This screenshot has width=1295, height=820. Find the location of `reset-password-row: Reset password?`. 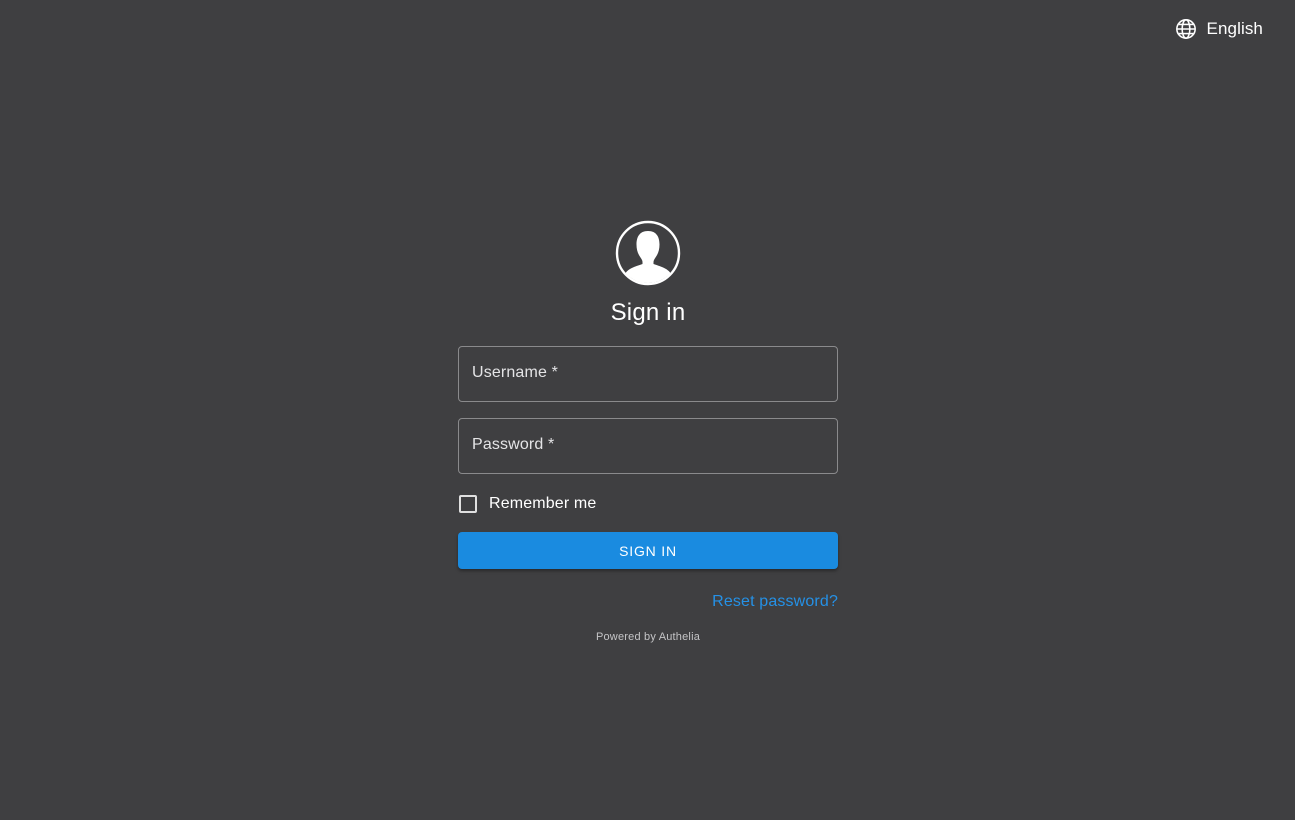

reset-password-row: Reset password? is located at coordinates (648, 602).